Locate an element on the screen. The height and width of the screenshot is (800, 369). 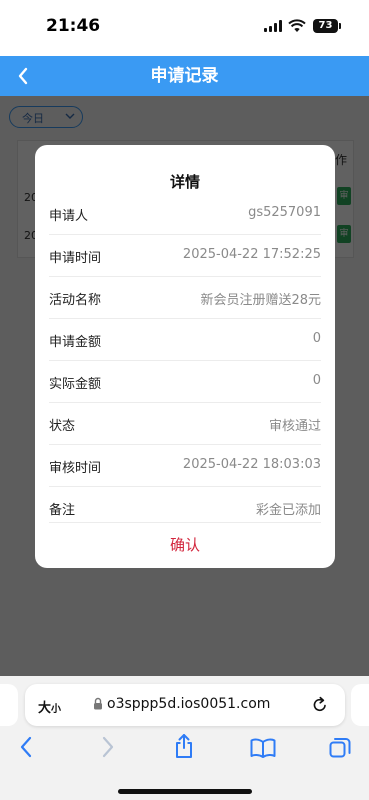
url-text: o3sppp5d.ios0051.com is located at coordinates (189, 704).